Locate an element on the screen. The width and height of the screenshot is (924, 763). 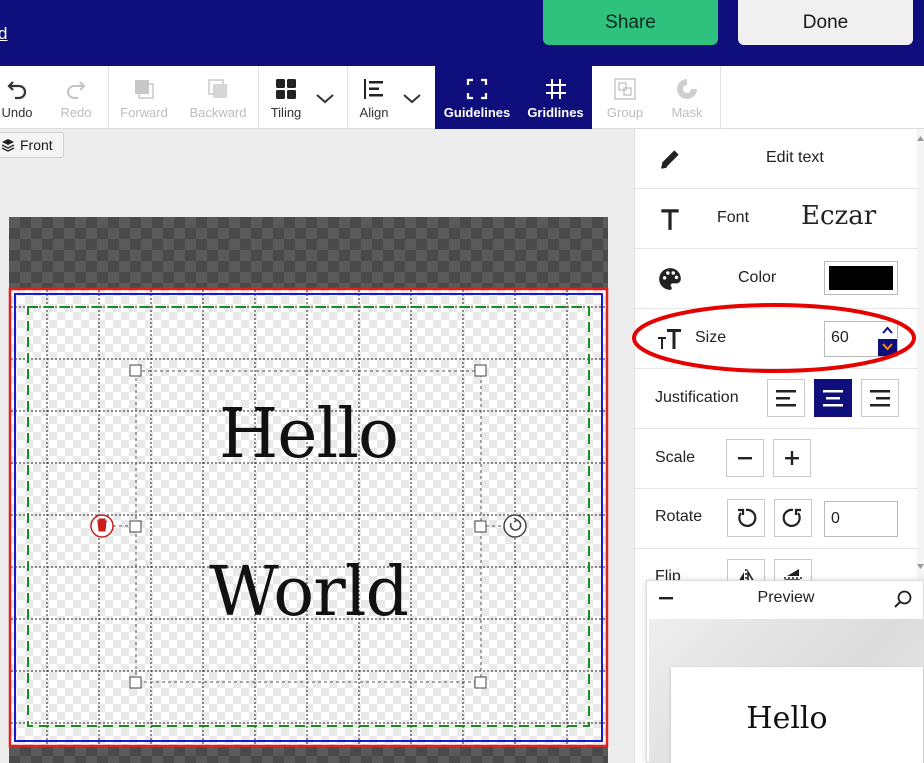
pencil-icon is located at coordinates (670, 159).